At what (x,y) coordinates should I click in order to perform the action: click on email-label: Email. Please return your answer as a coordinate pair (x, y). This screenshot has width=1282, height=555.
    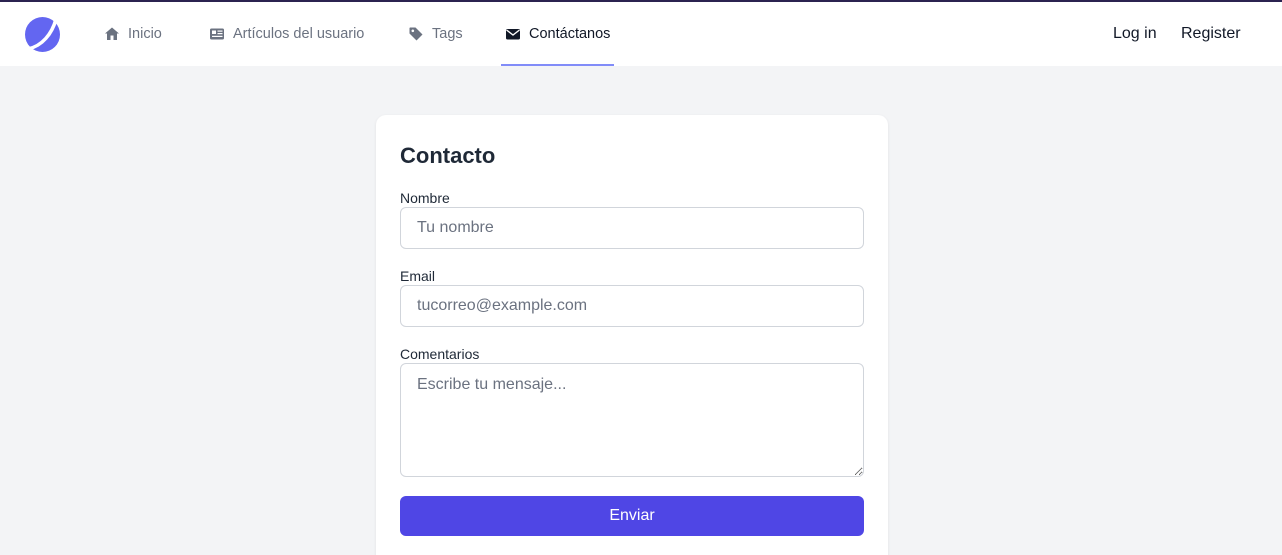
    Looking at the image, I should click on (418, 276).